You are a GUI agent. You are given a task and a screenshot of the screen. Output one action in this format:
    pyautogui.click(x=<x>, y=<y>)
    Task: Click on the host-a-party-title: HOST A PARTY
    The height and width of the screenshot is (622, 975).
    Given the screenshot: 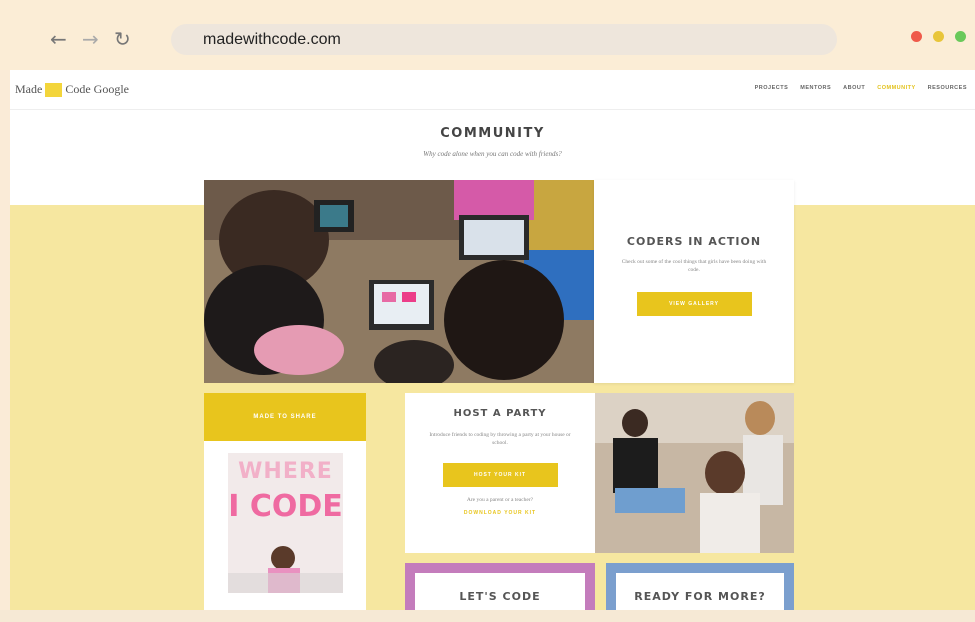 What is the action you would take?
    pyautogui.click(x=500, y=413)
    